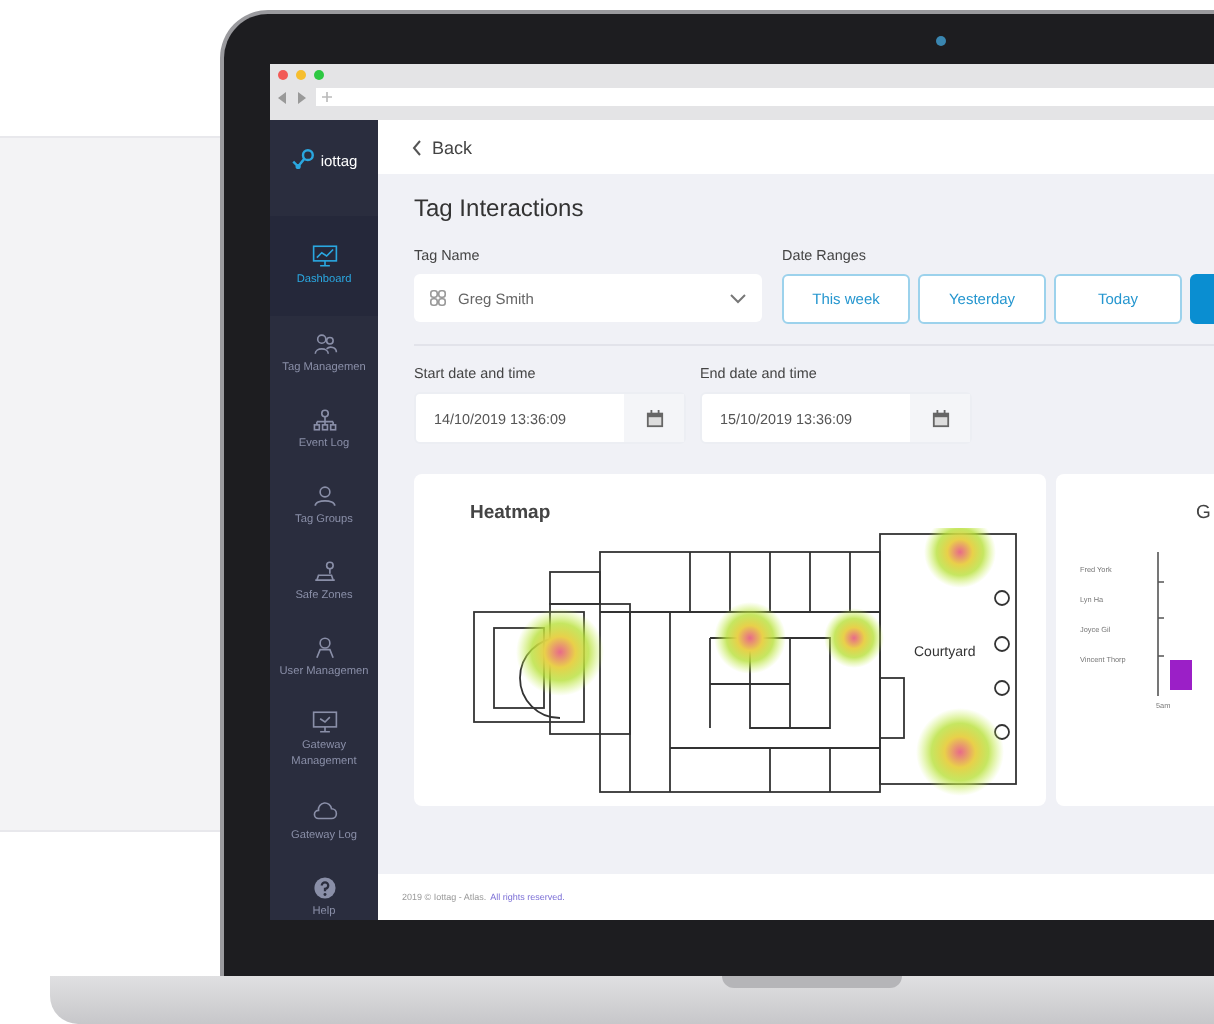  What do you see at coordinates (301, 75) in the screenshot?
I see `minimize-light-icon` at bounding box center [301, 75].